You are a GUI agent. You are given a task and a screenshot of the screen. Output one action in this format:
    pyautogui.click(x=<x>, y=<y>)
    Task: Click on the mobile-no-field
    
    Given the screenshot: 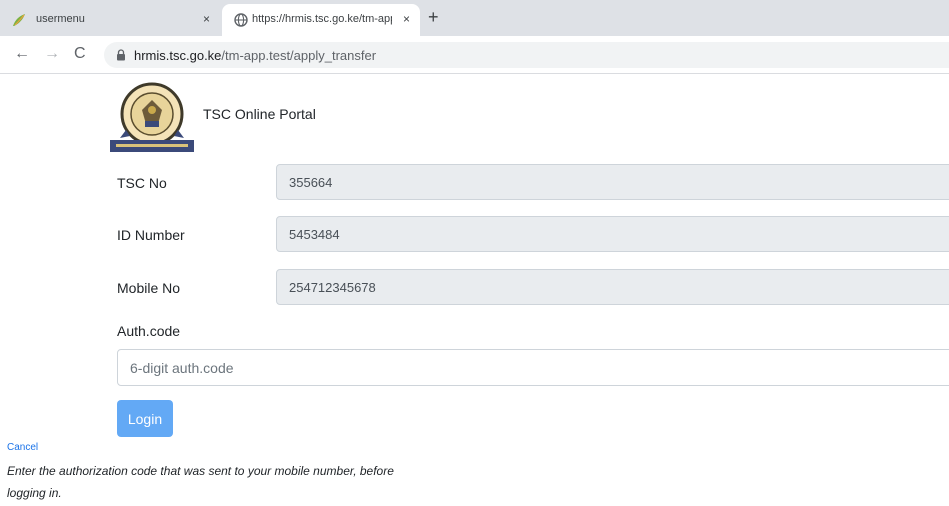 What is the action you would take?
    pyautogui.click(x=612, y=287)
    